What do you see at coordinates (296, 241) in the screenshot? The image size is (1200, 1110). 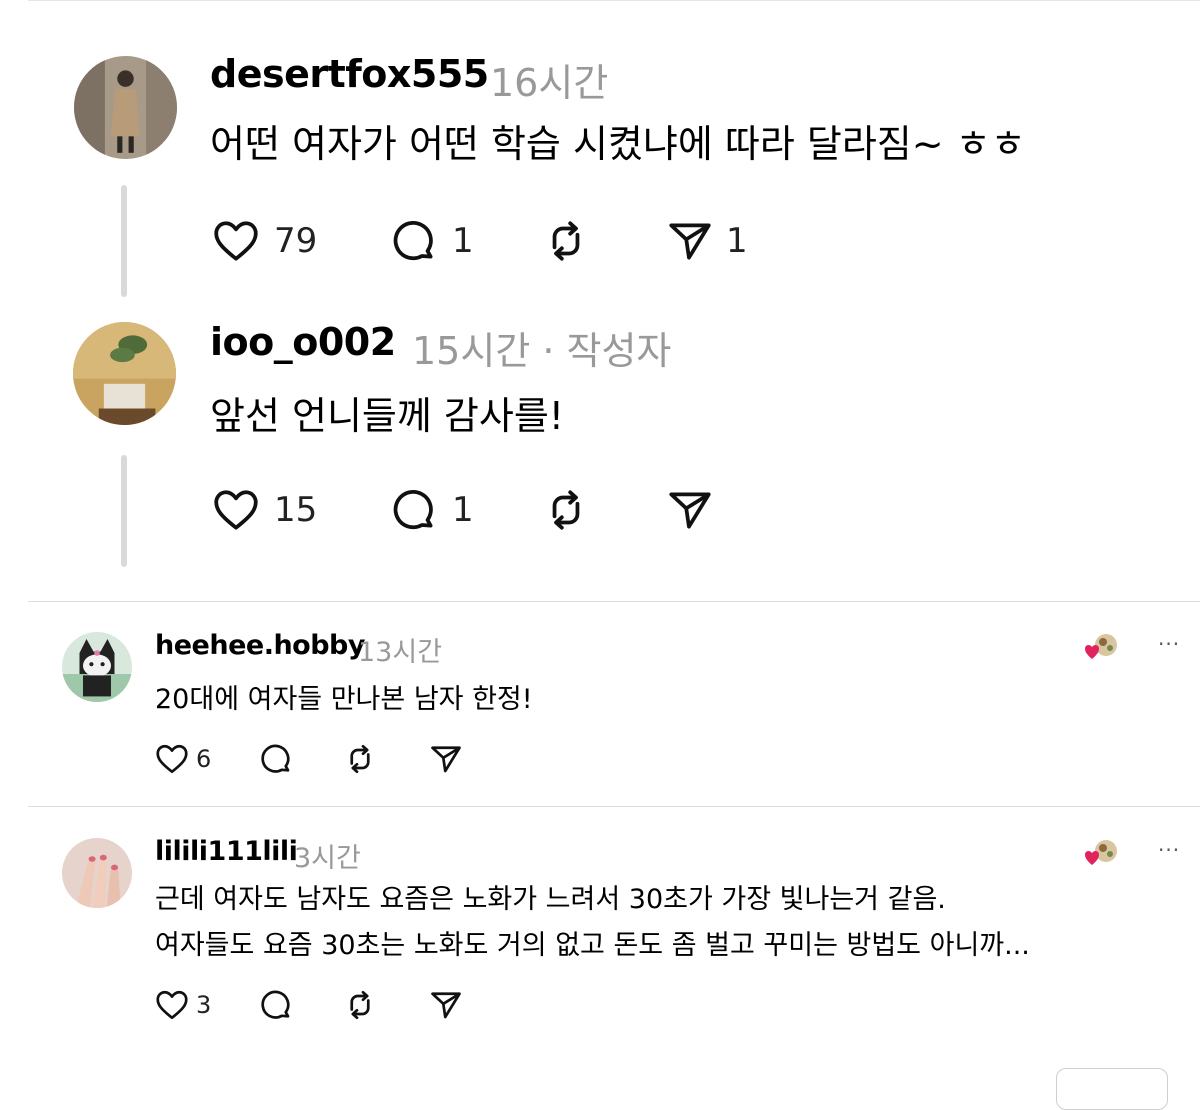 I see `like-count: 79` at bounding box center [296, 241].